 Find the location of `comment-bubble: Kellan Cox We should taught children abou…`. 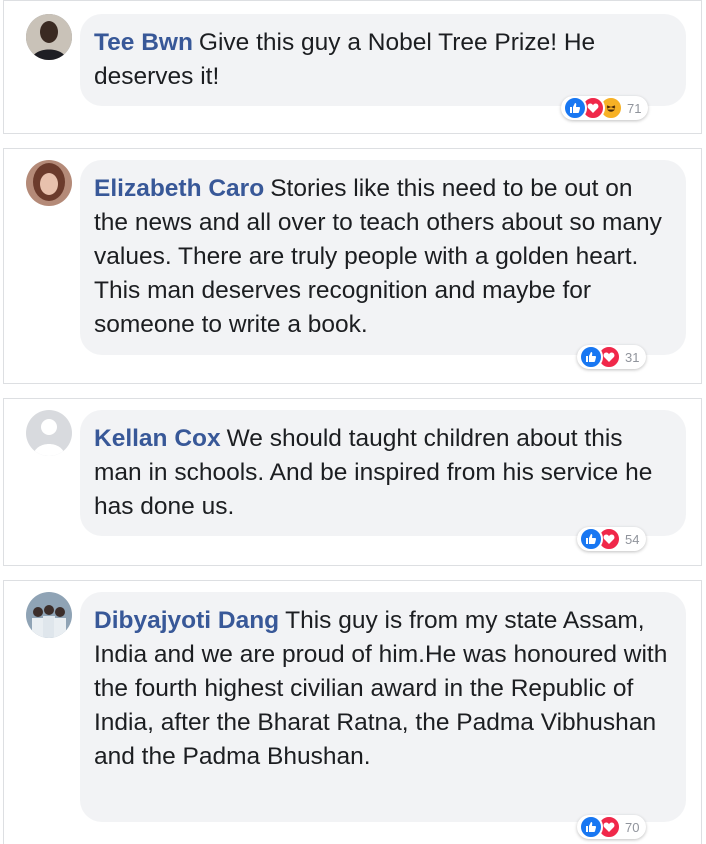

comment-bubble: Kellan Cox We should taught children abou… is located at coordinates (383, 473).